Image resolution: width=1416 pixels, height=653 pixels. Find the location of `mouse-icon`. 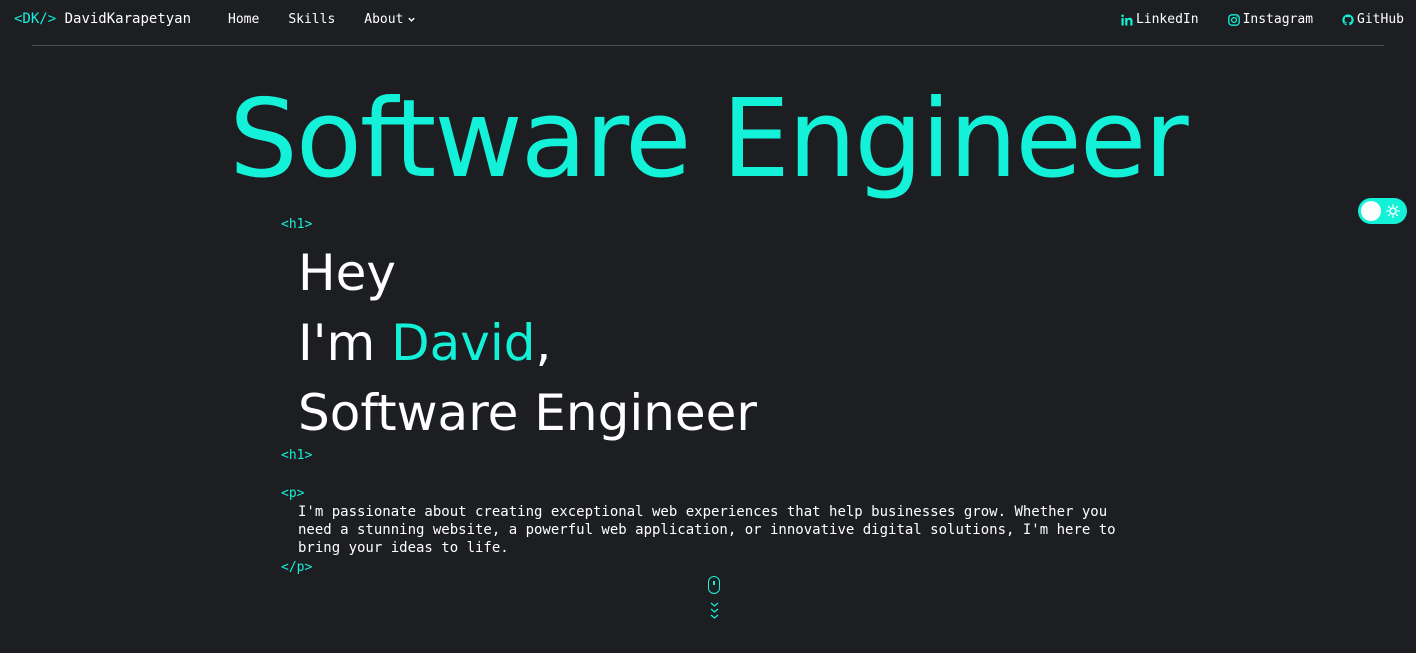

mouse-icon is located at coordinates (714, 585).